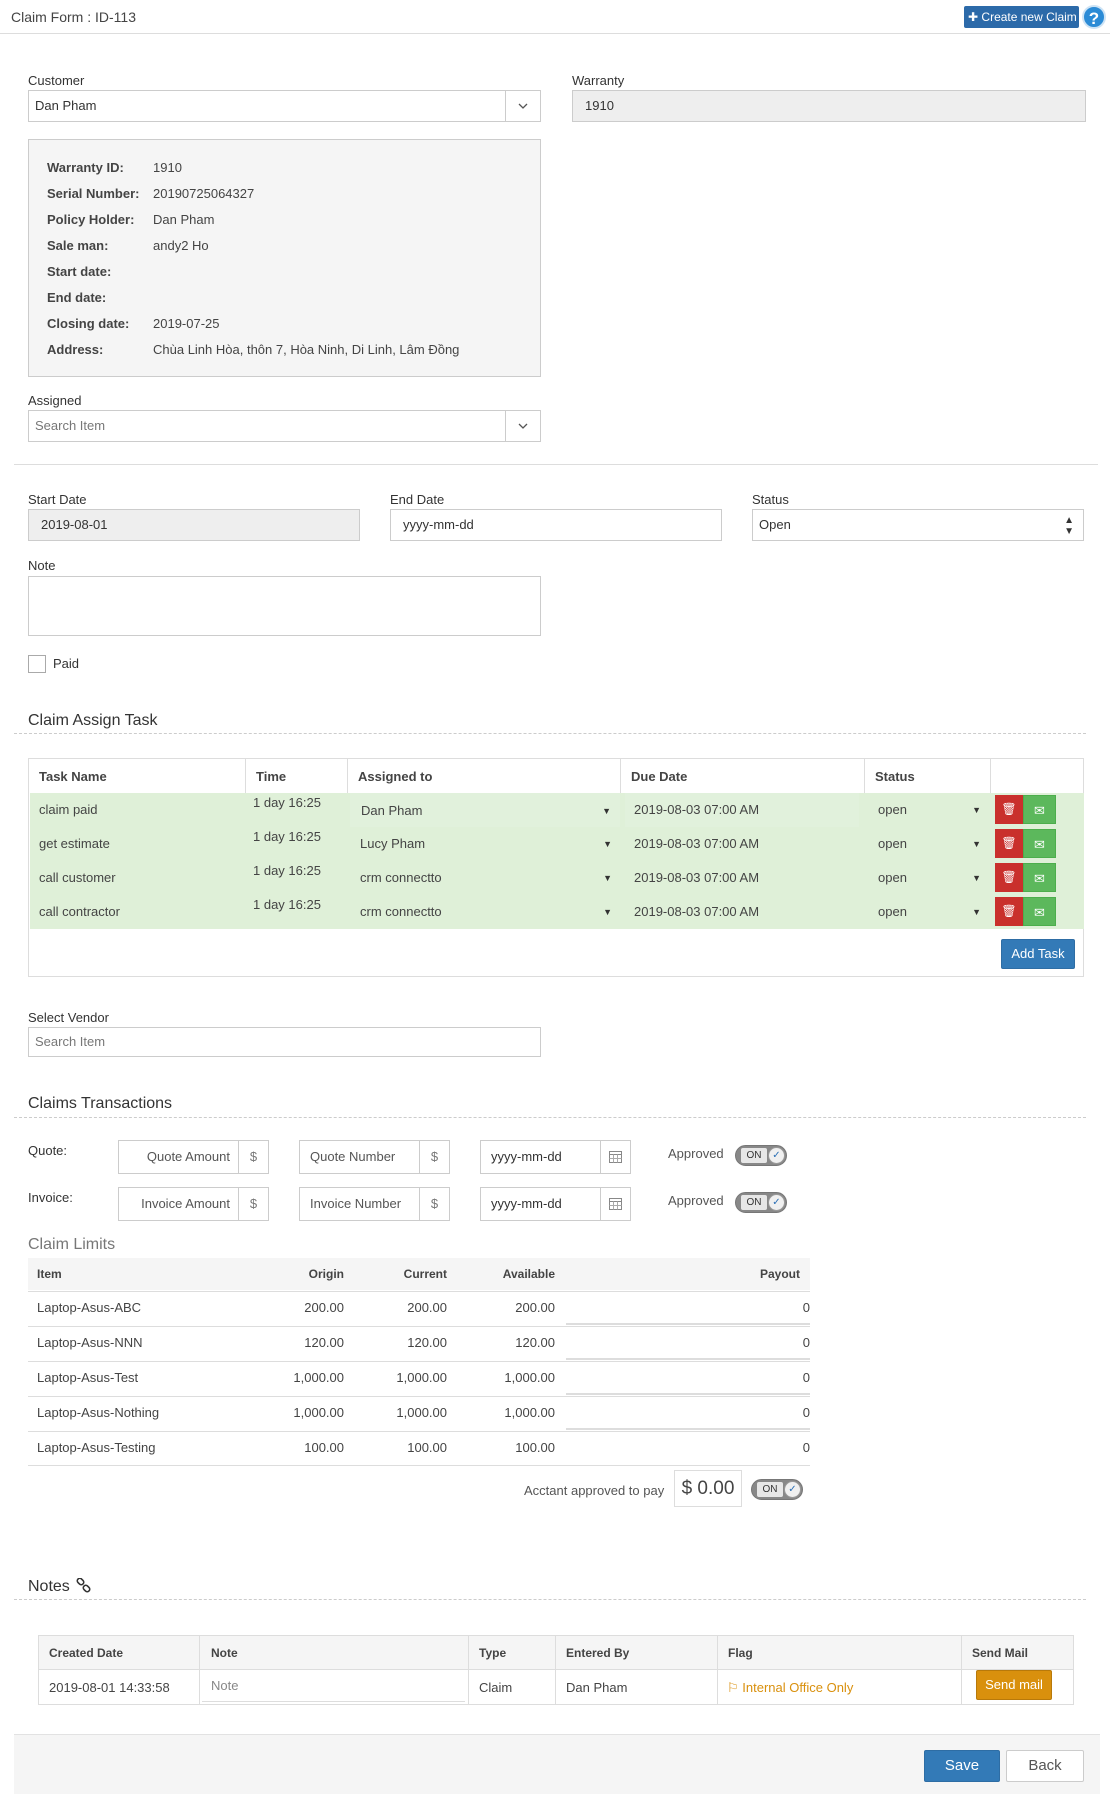 The image size is (1110, 1799). What do you see at coordinates (1038, 954) in the screenshot?
I see `add-task-button: Add Task` at bounding box center [1038, 954].